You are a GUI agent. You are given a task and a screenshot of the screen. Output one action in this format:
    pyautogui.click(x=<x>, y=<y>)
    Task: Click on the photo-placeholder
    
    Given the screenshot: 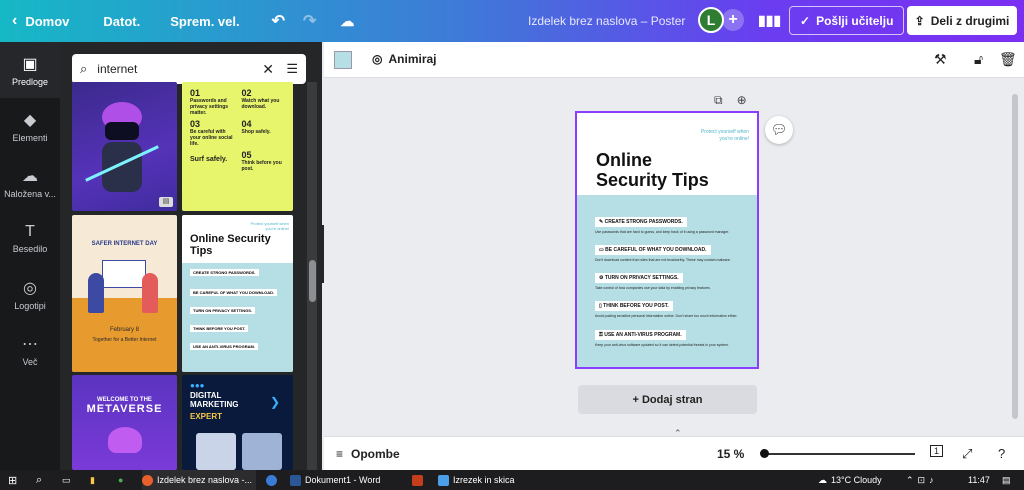 What is the action you would take?
    pyautogui.click(x=216, y=451)
    